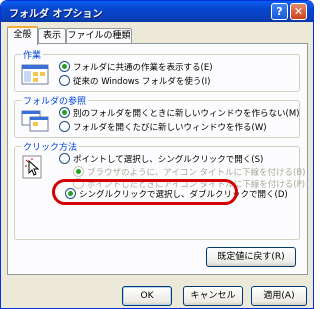  What do you see at coordinates (163, 127) in the screenshot?
I see `option-new-window: フォルダを開くたびに新しいウィンドウを作る(W)` at bounding box center [163, 127].